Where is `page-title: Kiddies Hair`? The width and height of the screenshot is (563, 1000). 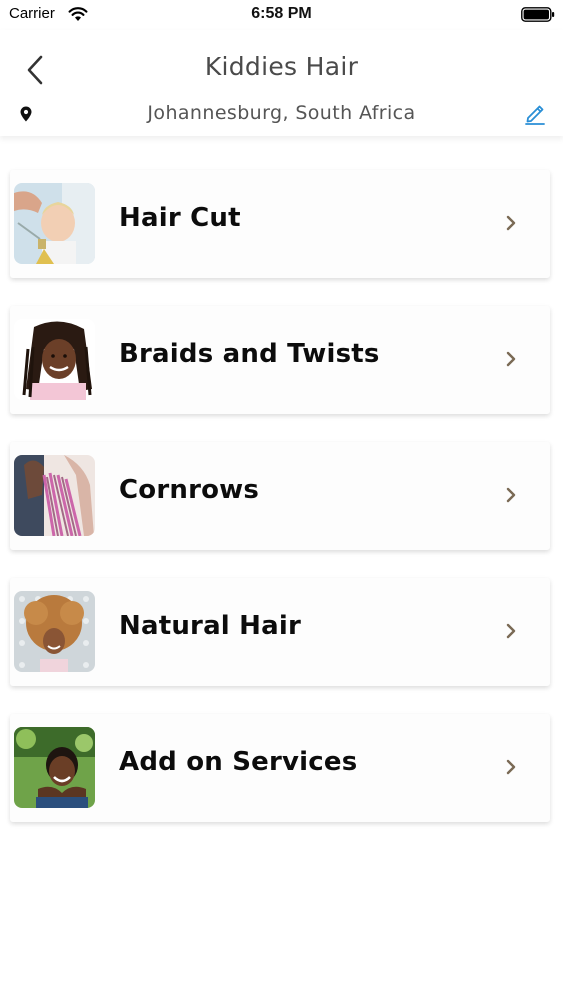
page-title: Kiddies Hair is located at coordinates (281, 66).